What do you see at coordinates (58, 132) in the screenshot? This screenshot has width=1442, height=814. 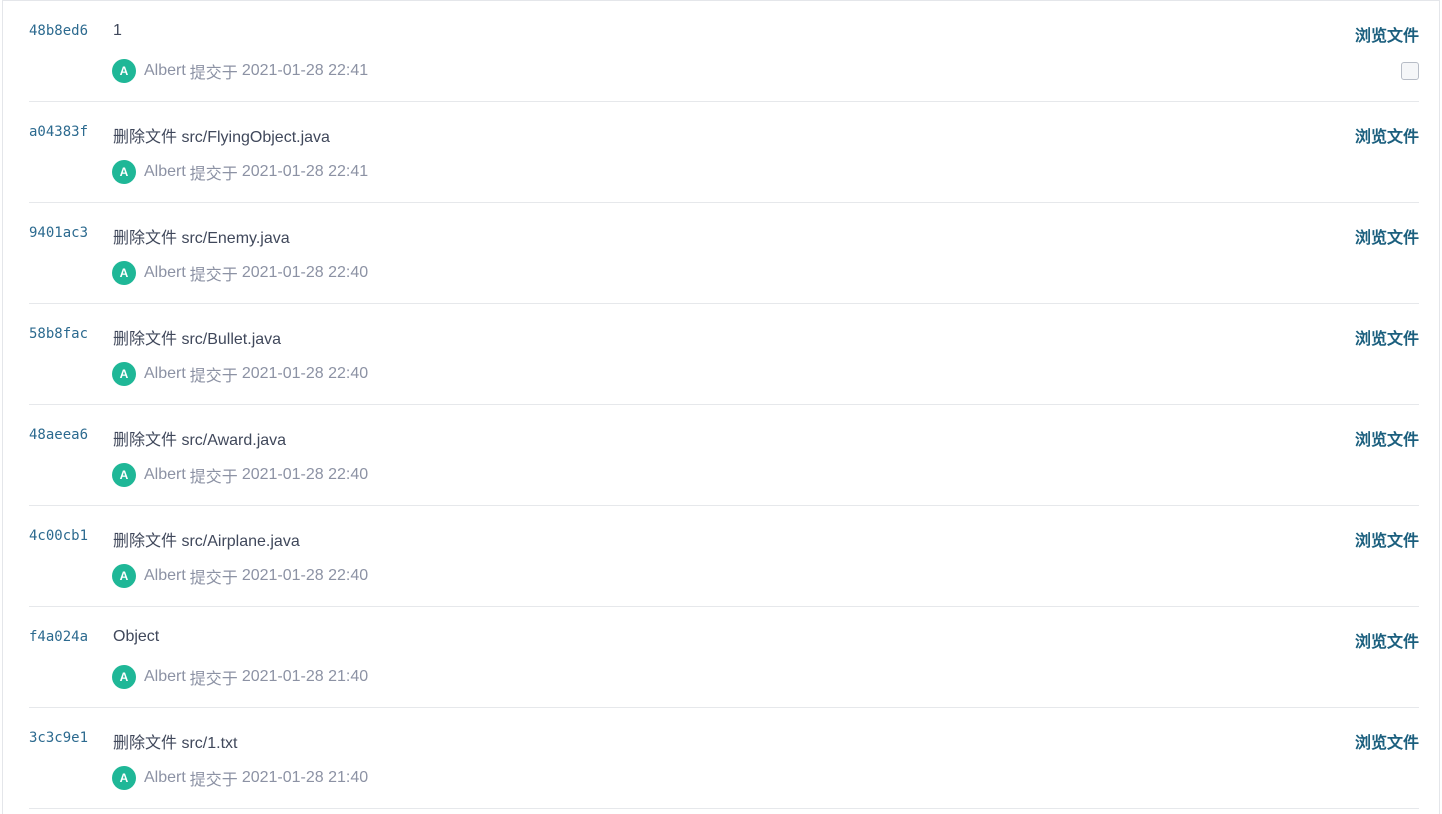 I see `commit-sha-link: a04383f` at bounding box center [58, 132].